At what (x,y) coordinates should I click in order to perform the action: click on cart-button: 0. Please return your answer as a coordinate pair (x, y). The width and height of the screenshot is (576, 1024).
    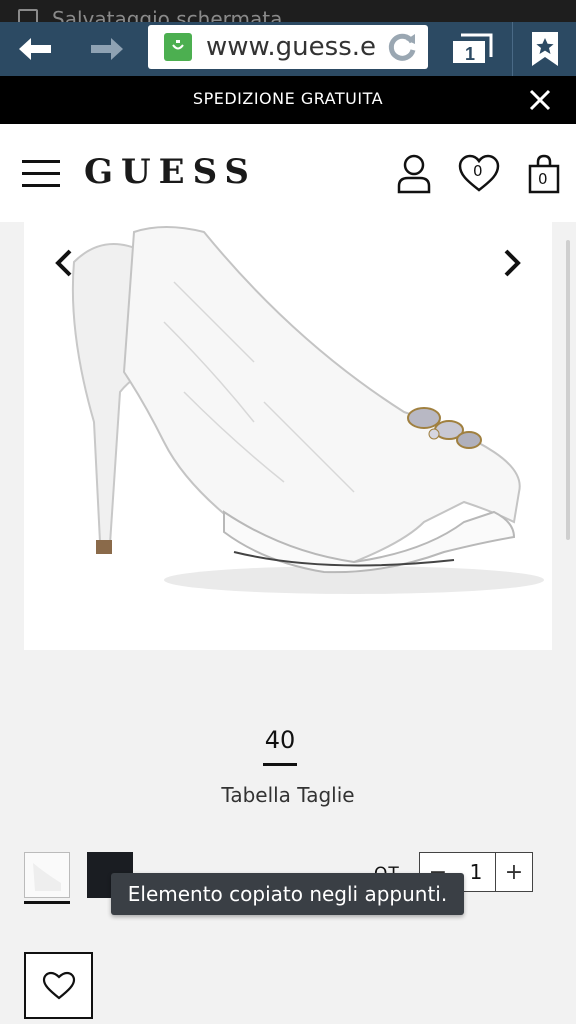
    Looking at the image, I should click on (544, 174).